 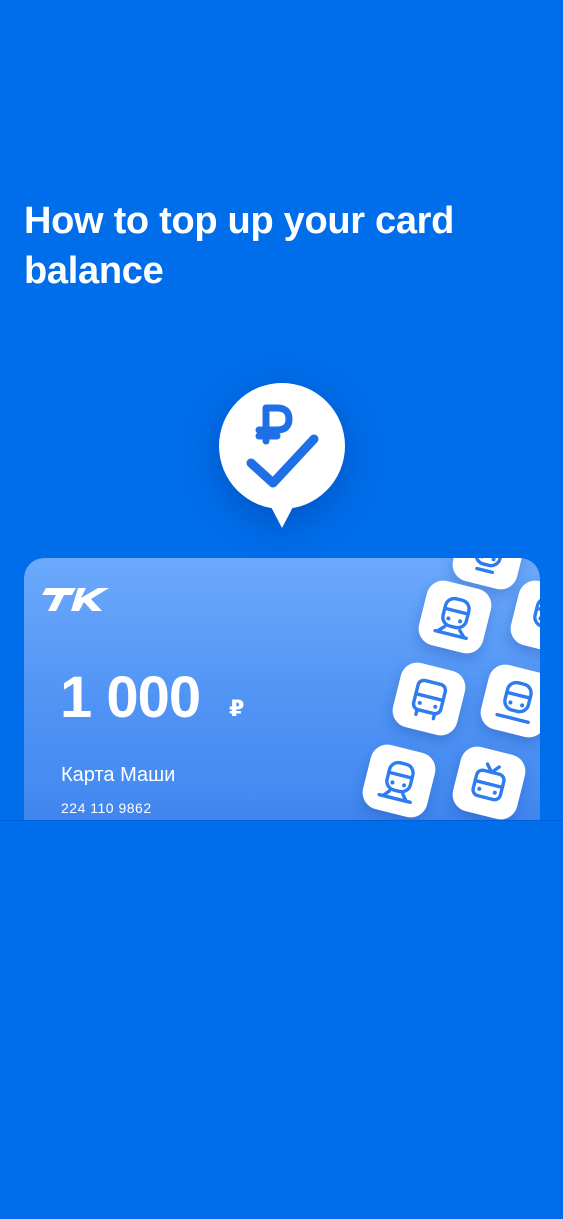 What do you see at coordinates (106, 808) in the screenshot?
I see `card-number: 224 110 9862` at bounding box center [106, 808].